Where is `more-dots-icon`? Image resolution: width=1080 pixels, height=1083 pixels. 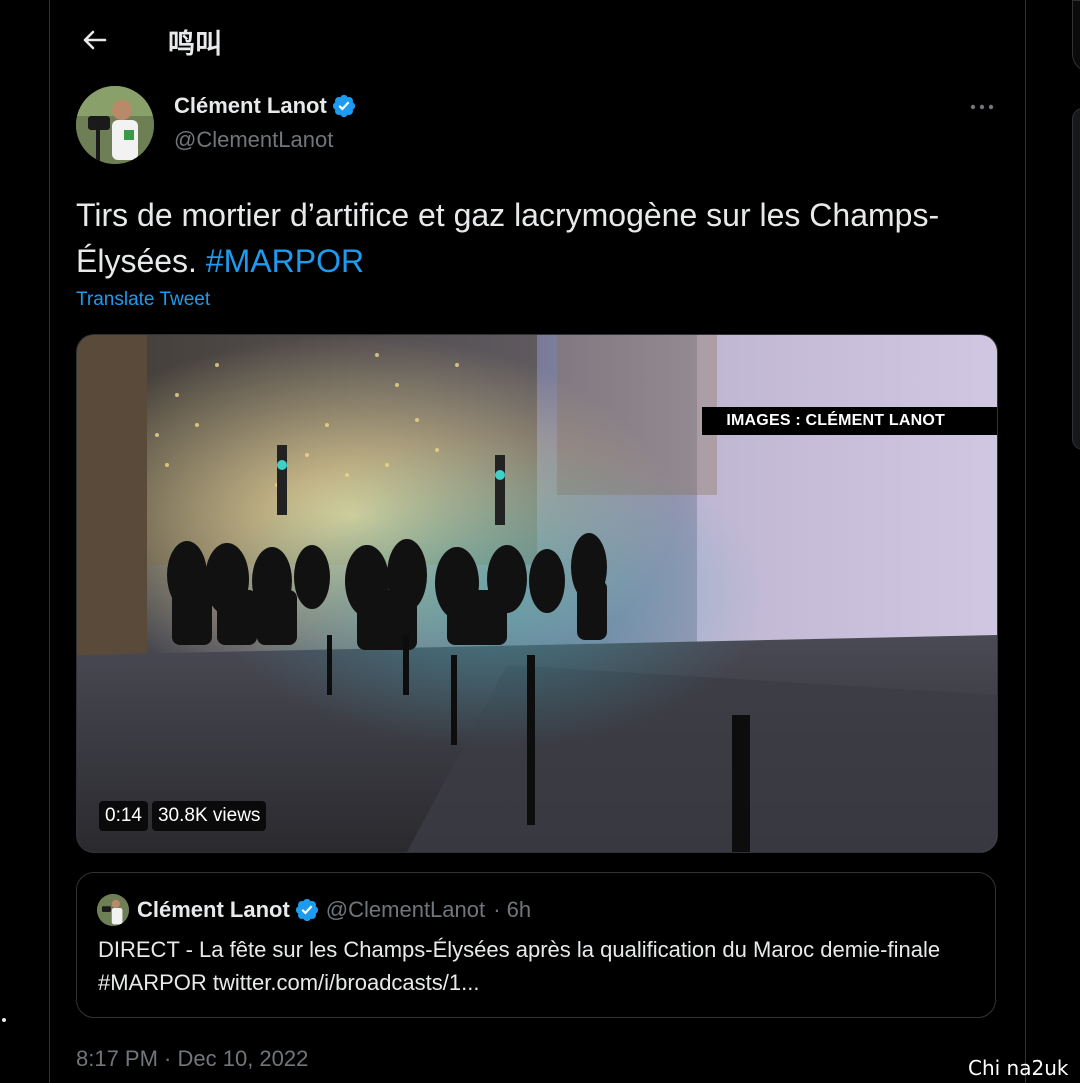 more-dots-icon is located at coordinates (982, 107).